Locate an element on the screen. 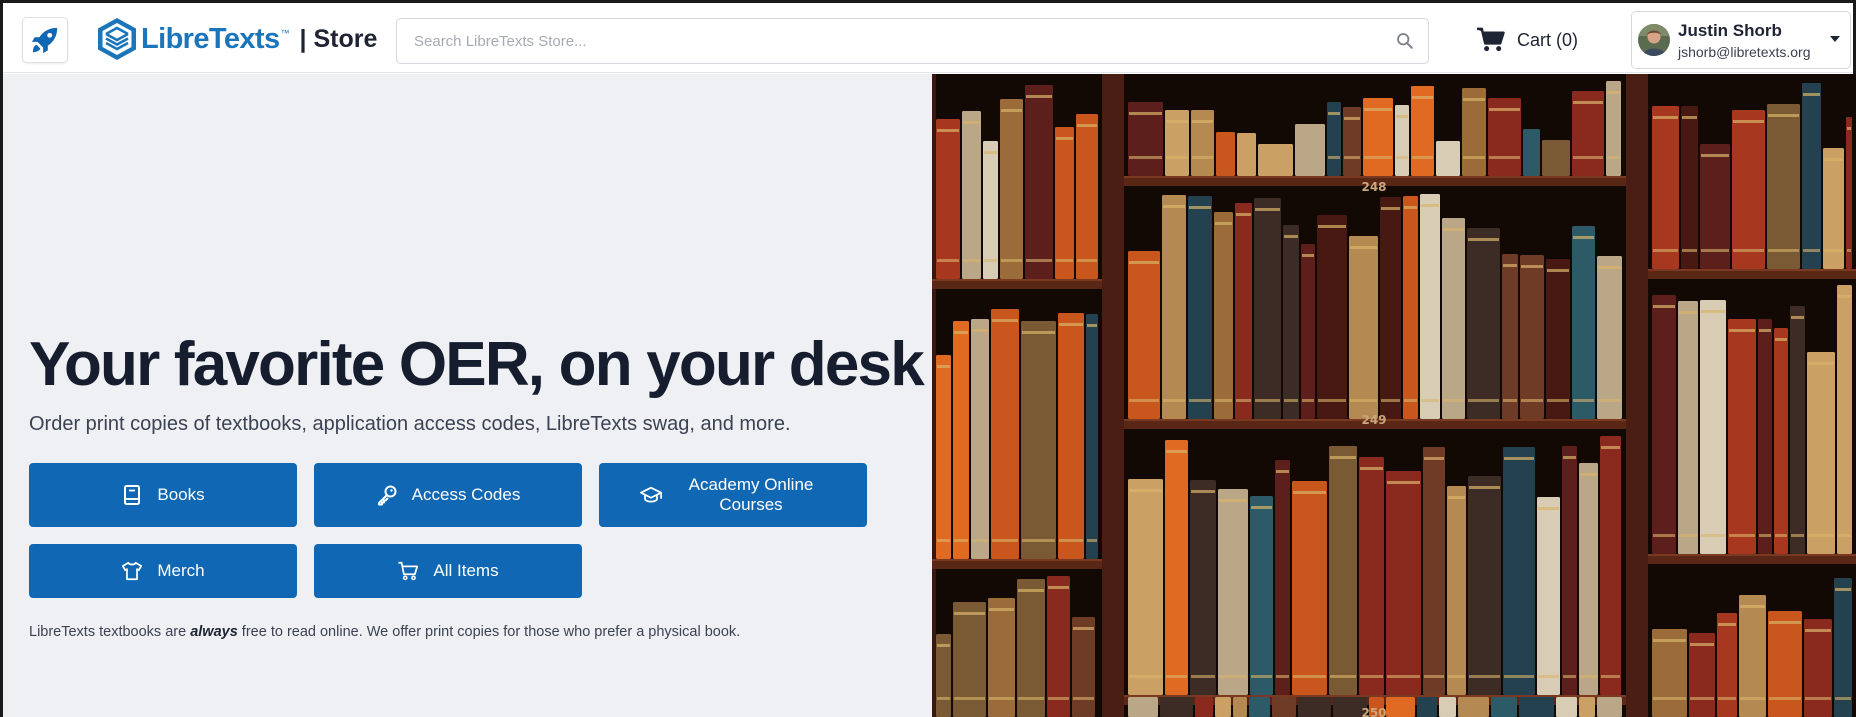 The width and height of the screenshot is (1856, 717). search-input is located at coordinates (878, 41).